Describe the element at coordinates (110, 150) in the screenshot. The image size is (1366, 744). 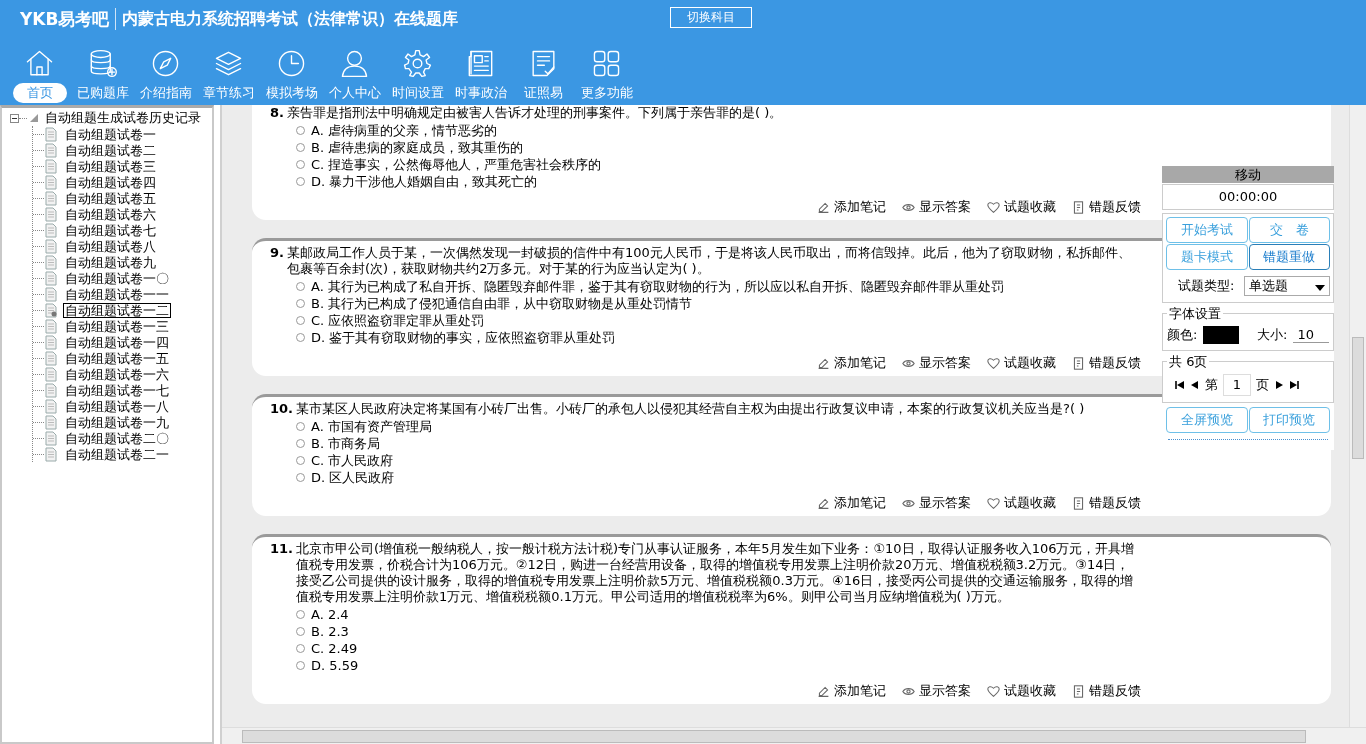
I see `tree-item: 自动组题试卷二` at that location.